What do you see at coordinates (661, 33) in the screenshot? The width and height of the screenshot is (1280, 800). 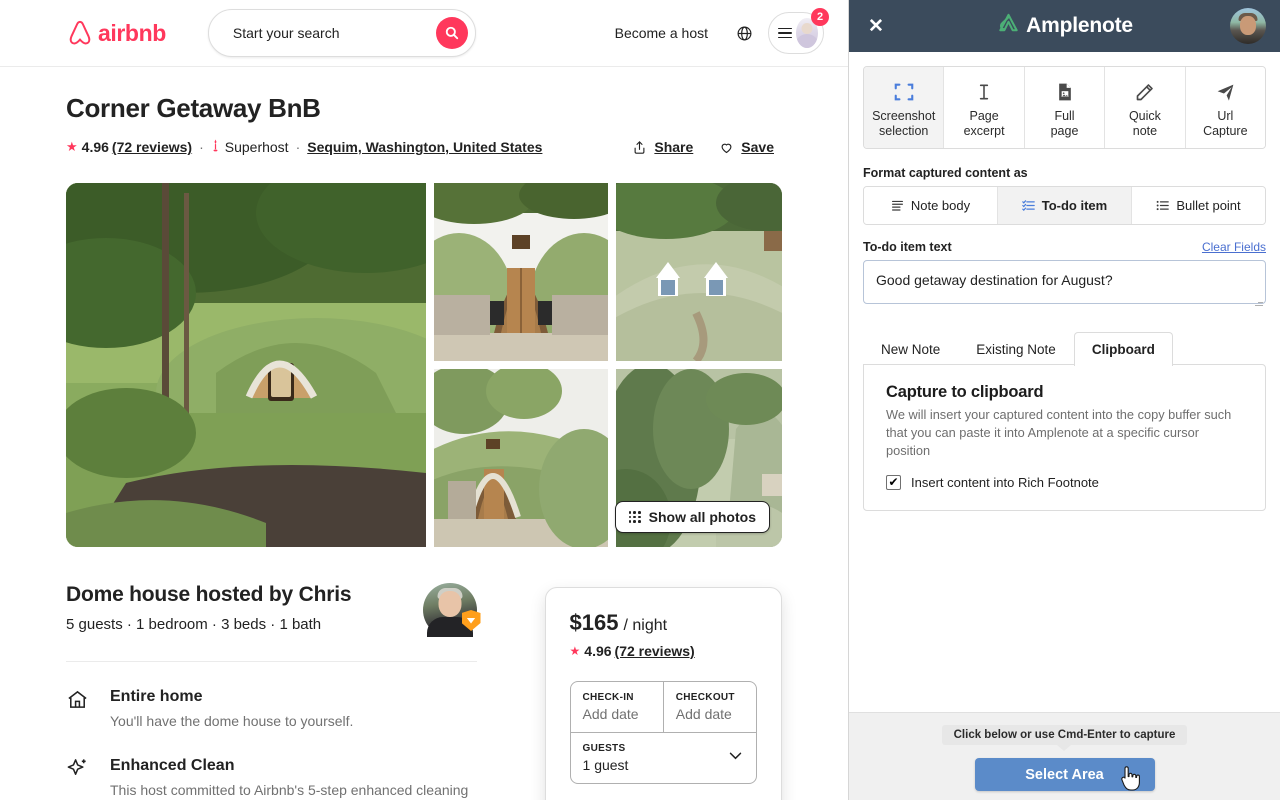 I see `become-a-host-button: Become a host` at bounding box center [661, 33].